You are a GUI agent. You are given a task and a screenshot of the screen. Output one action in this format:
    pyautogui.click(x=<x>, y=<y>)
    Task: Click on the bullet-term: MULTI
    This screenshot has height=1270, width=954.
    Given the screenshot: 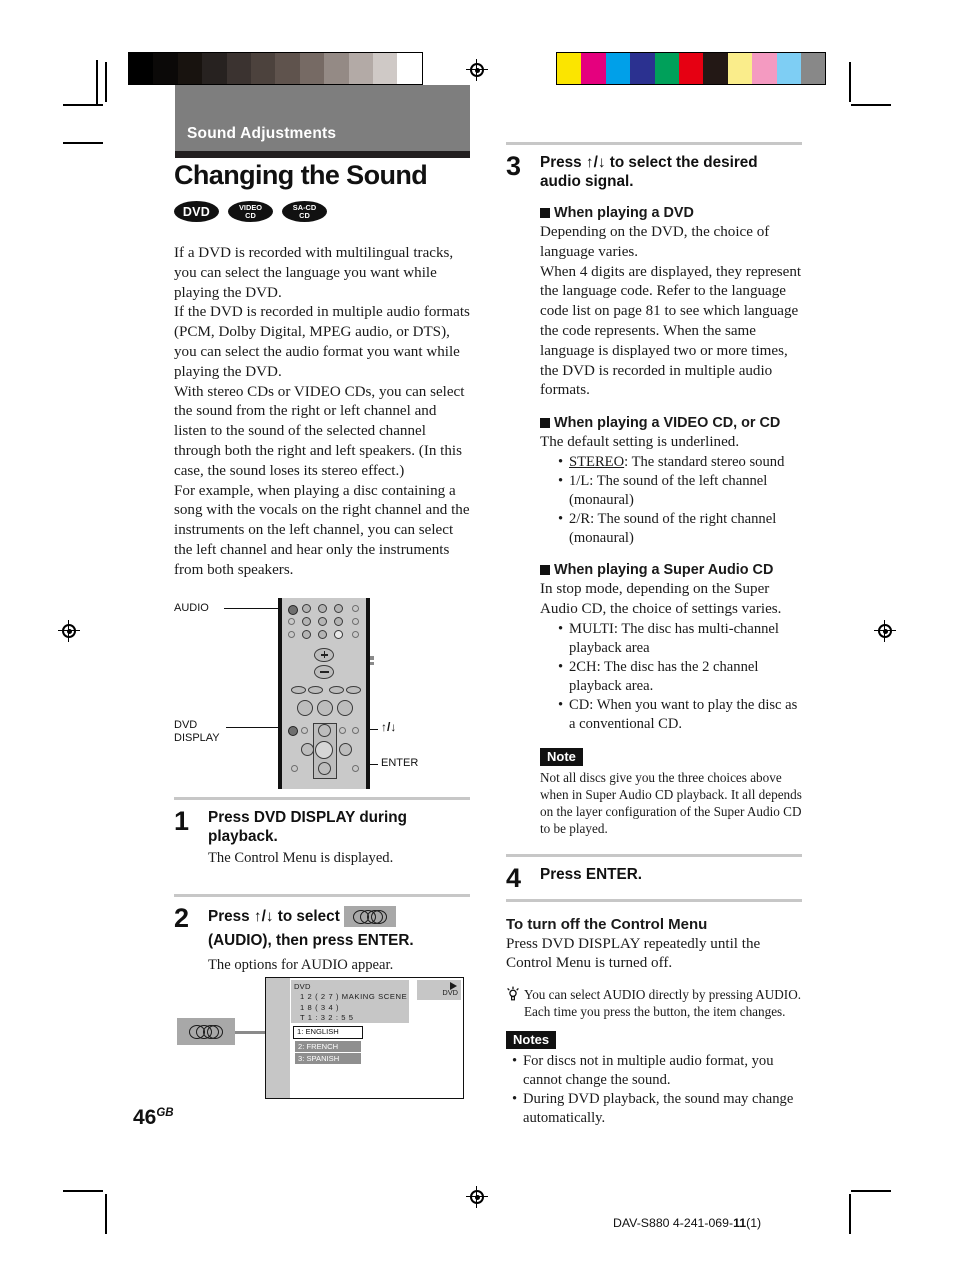 What is the action you would take?
    pyautogui.click(x=591, y=628)
    